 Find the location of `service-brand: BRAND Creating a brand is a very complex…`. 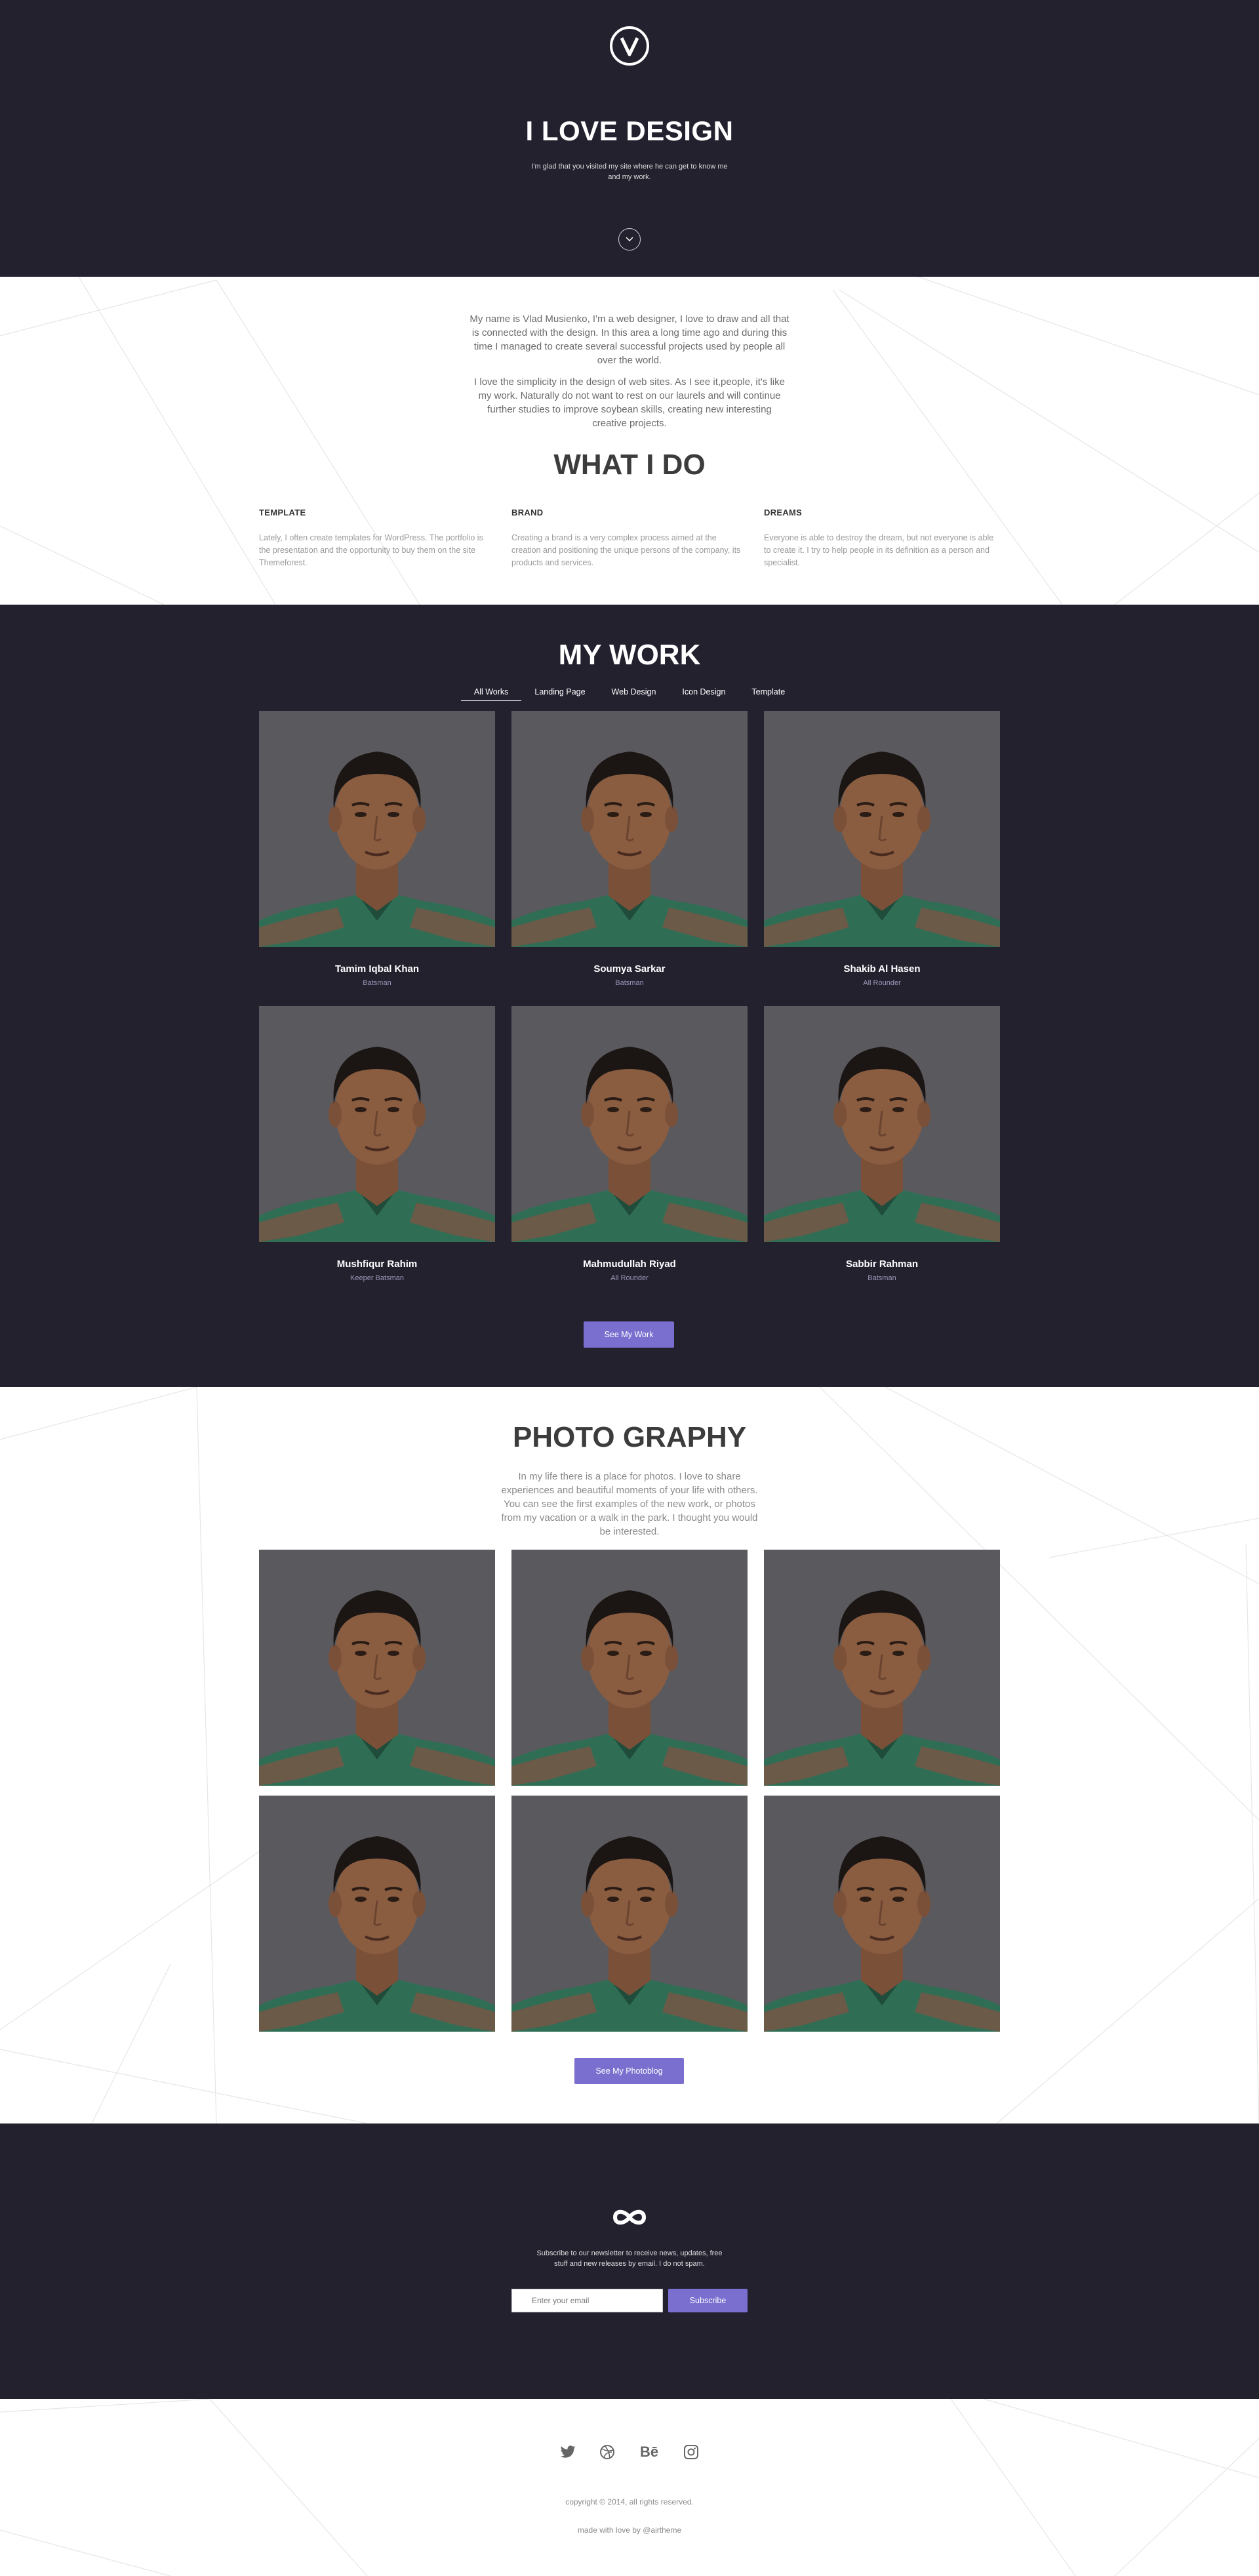

service-brand: BRAND Creating a brand is a very complex… is located at coordinates (629, 538).